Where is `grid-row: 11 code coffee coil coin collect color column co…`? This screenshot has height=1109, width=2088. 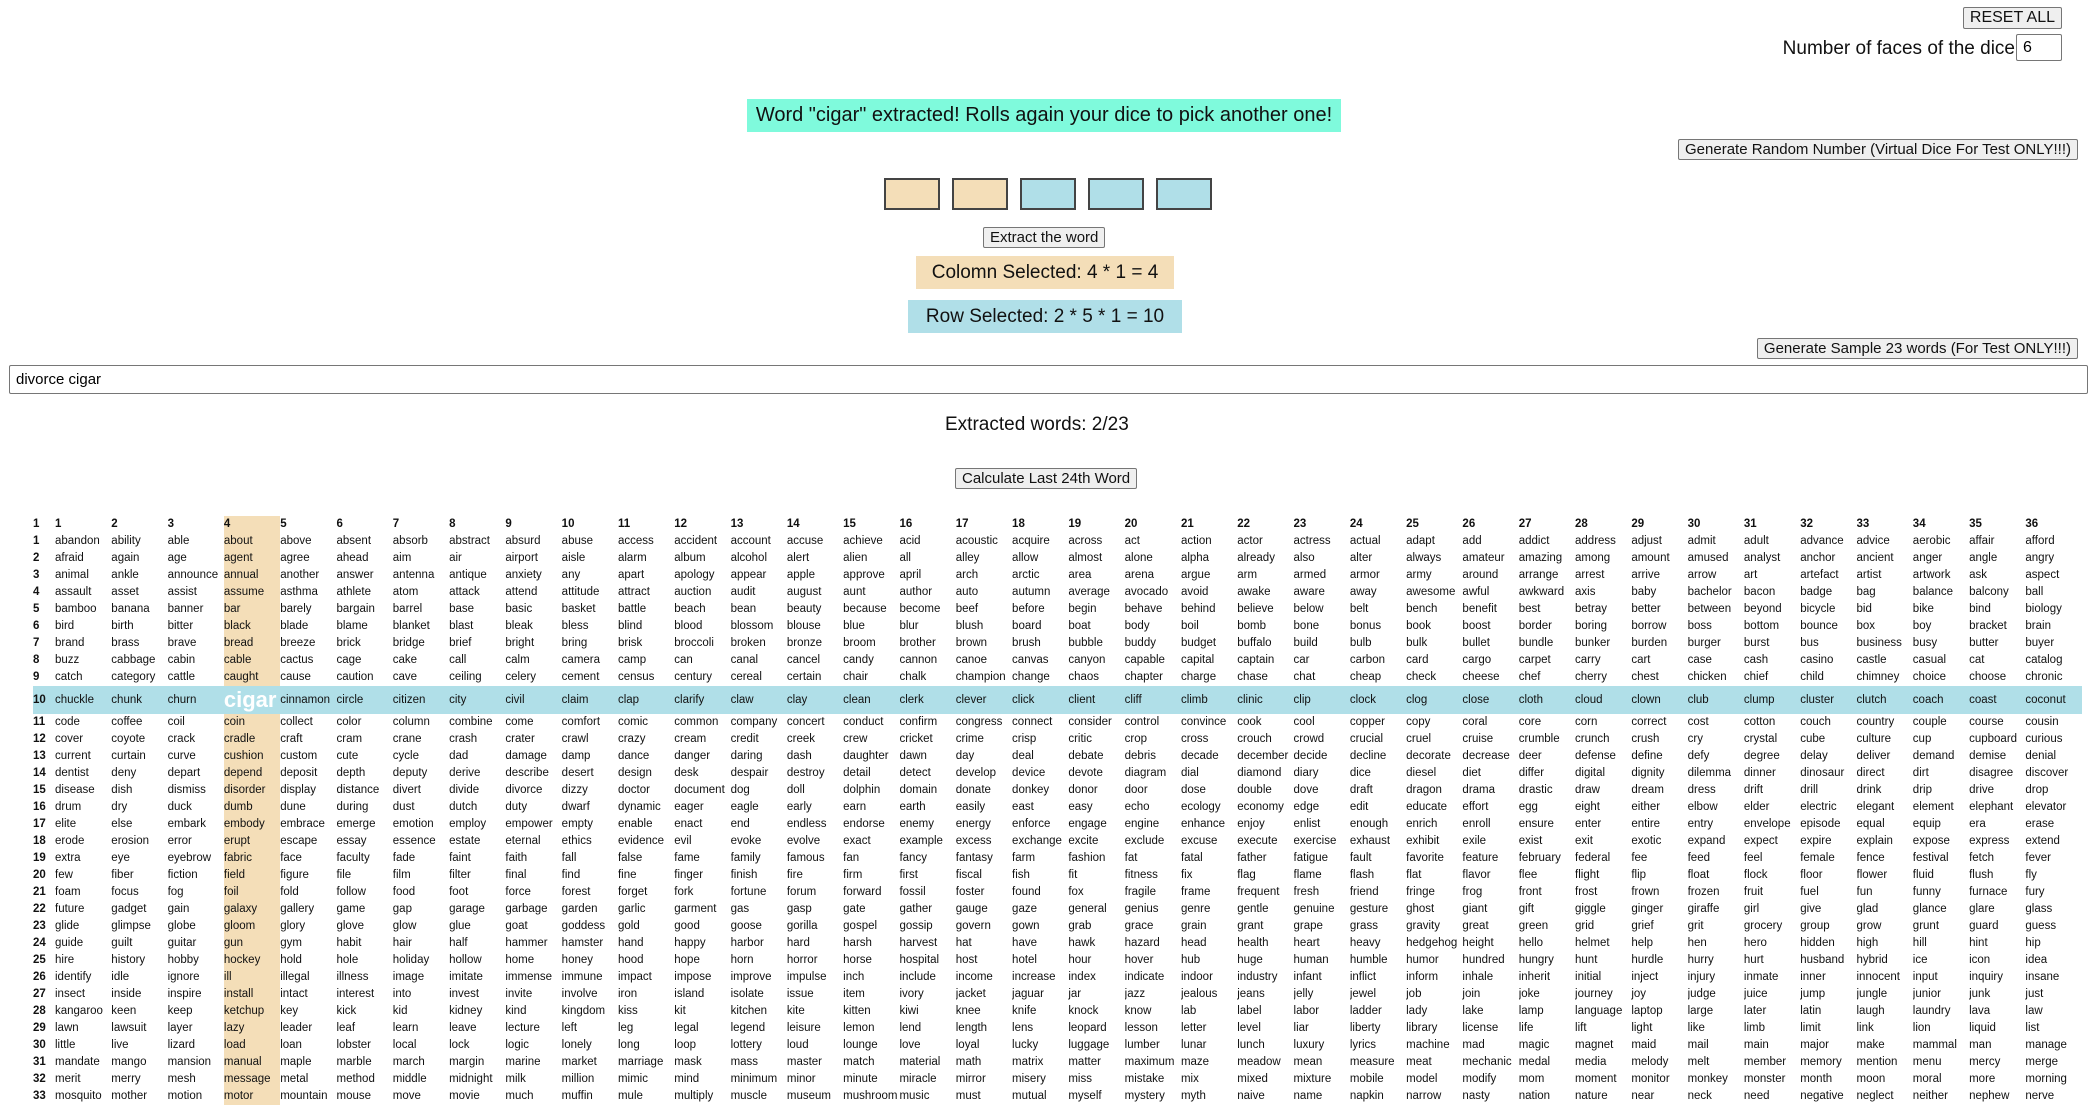
grid-row: 11 code coffee coil coin collect color column co… is located at coordinates (1057, 722).